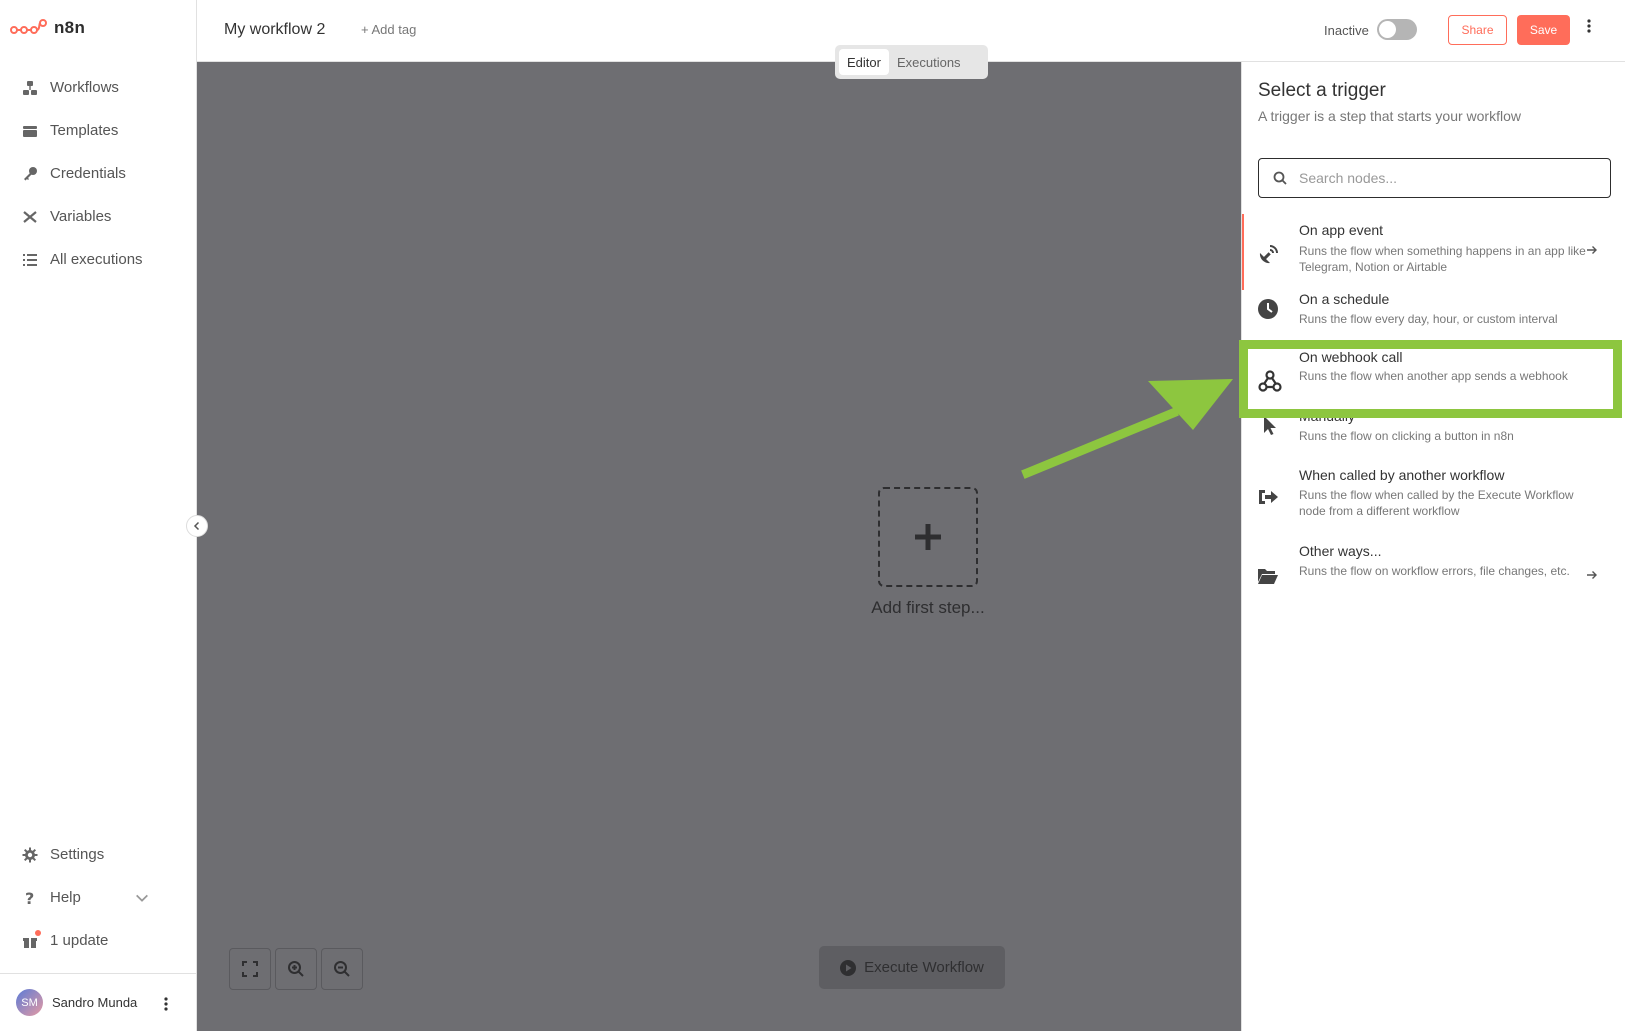 The image size is (1625, 1031). What do you see at coordinates (38, 932) in the screenshot?
I see `notification-dot` at bounding box center [38, 932].